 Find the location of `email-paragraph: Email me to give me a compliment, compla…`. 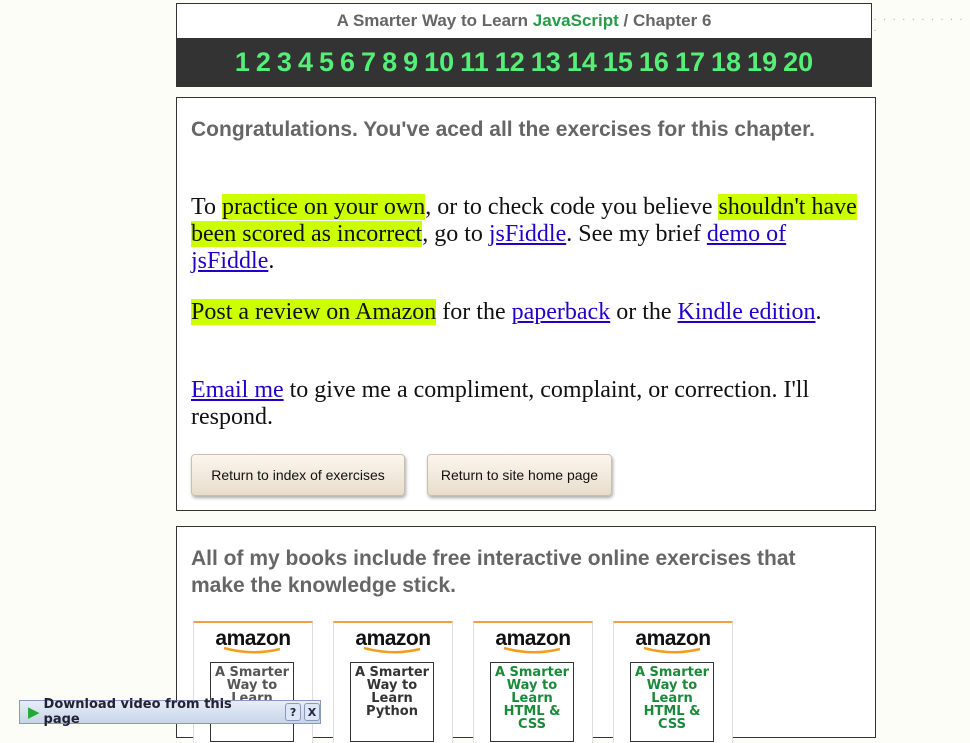

email-paragraph: Email me to give me a compliment, compla… is located at coordinates (500, 403).